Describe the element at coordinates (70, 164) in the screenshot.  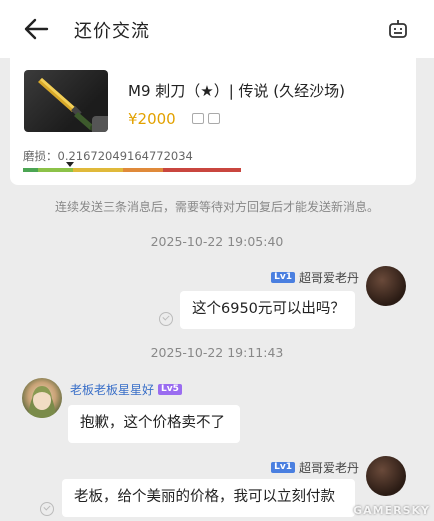
I see `wear-marker` at that location.